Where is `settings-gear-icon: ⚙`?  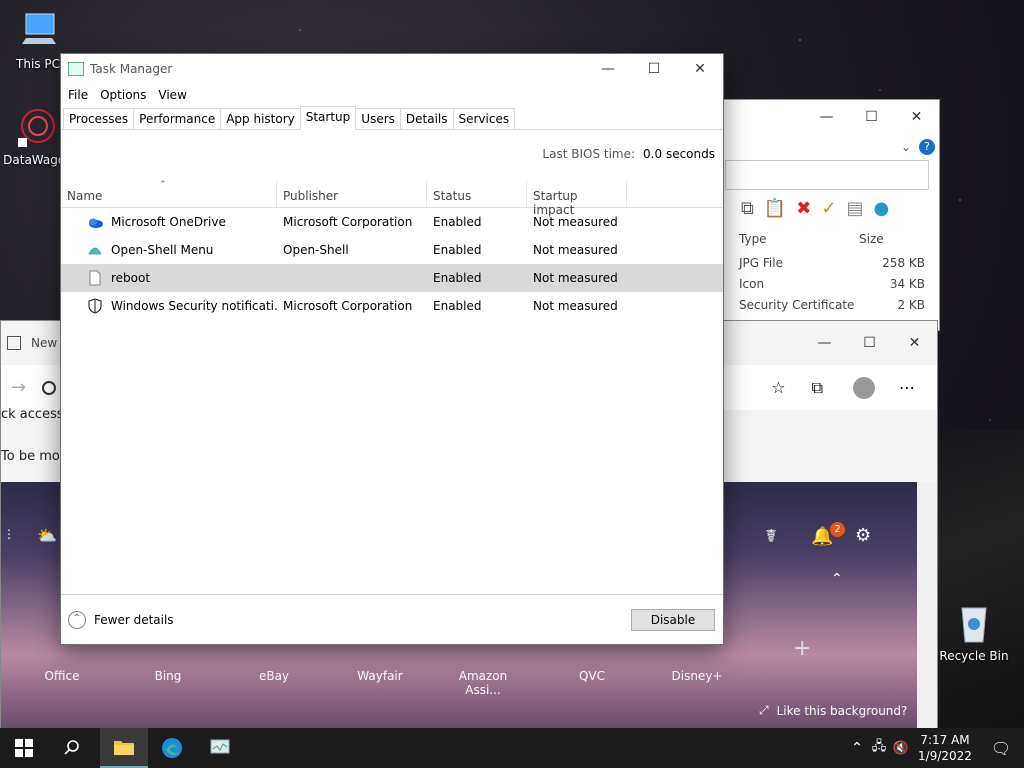
settings-gear-icon: ⚙ is located at coordinates (863, 535).